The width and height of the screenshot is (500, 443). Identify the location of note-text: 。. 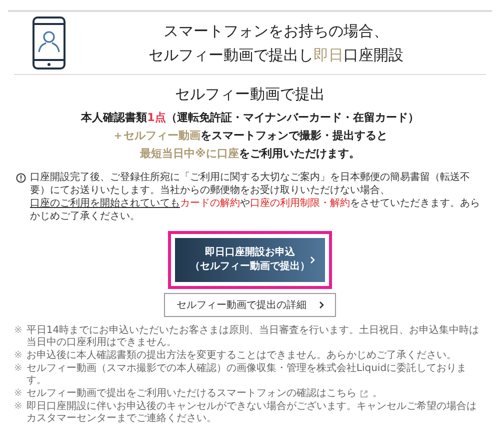
(377, 394).